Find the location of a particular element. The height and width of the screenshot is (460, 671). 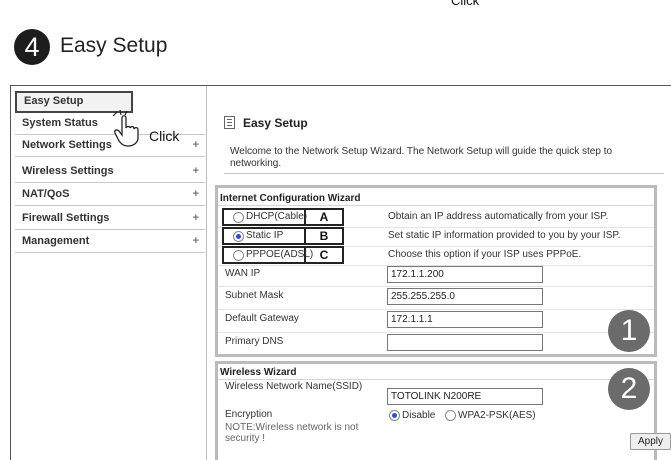

pointer-hand-icon is located at coordinates (125, 128).